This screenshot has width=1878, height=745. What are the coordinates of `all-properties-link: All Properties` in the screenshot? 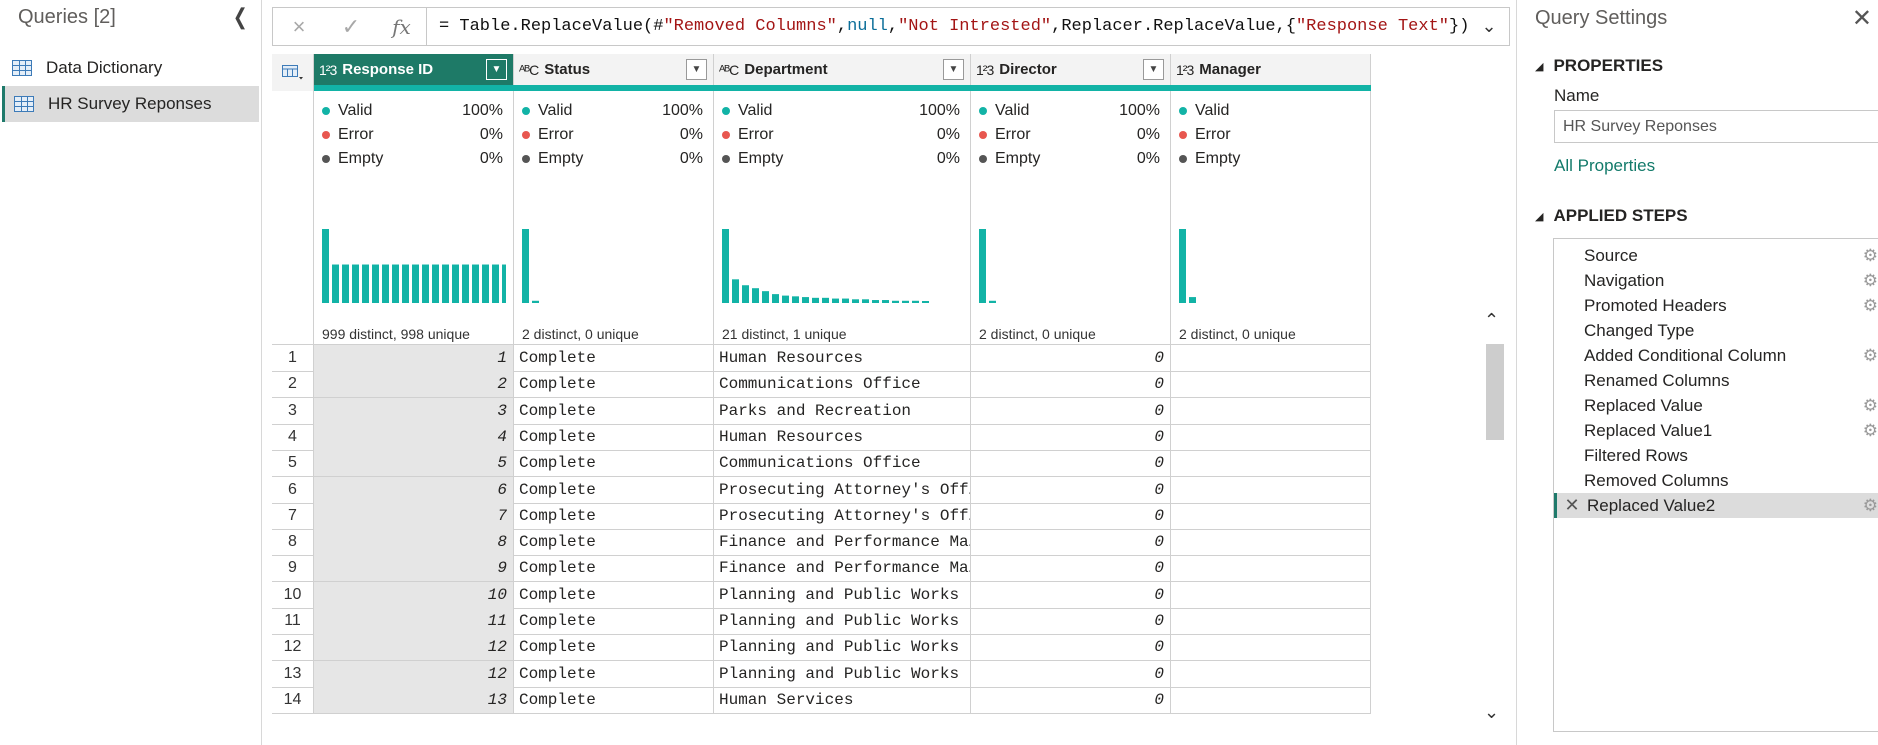 It's located at (1604, 166).